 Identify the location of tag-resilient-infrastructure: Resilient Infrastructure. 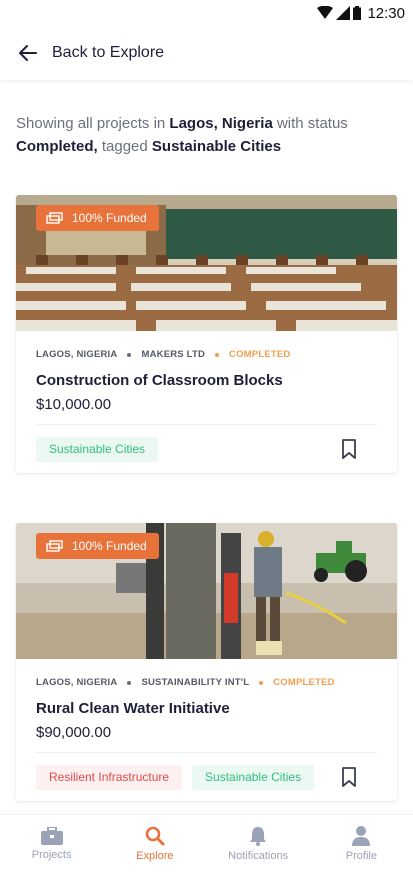
(109, 777).